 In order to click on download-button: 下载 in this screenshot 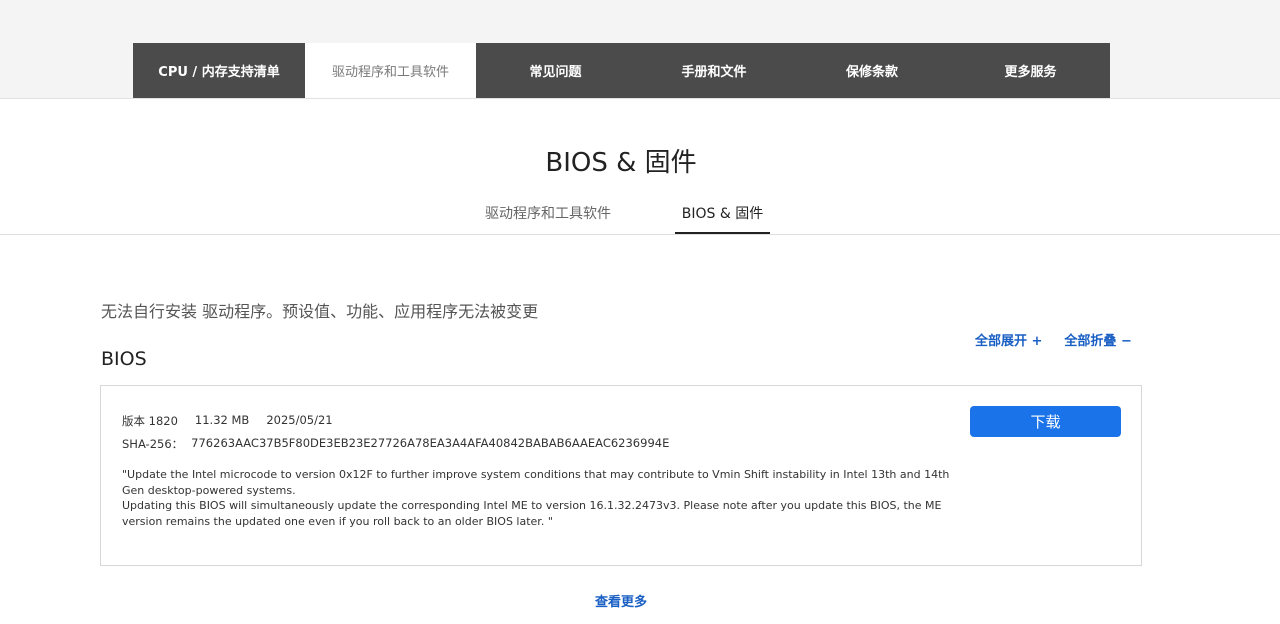, I will do `click(1045, 421)`.